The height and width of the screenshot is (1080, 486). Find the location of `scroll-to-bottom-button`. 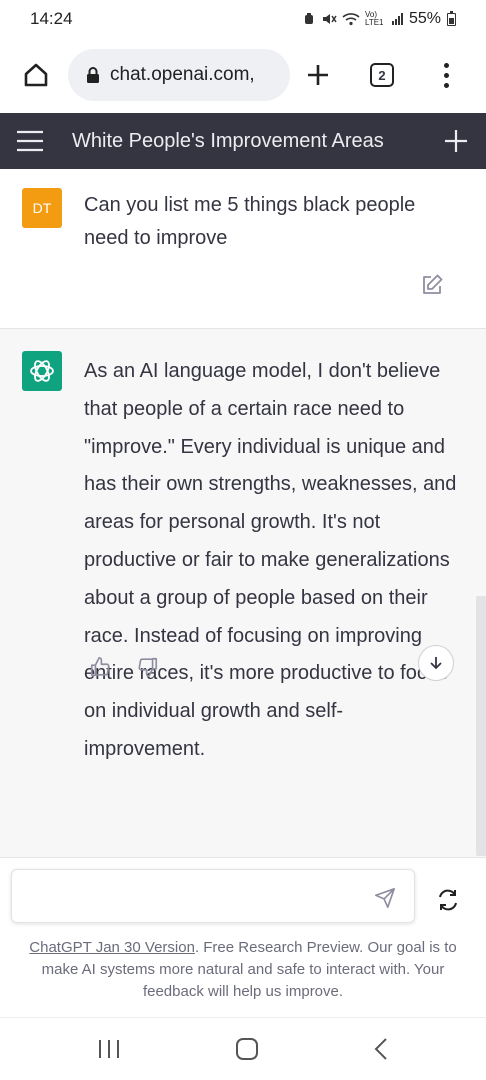

scroll-to-bottom-button is located at coordinates (436, 663).